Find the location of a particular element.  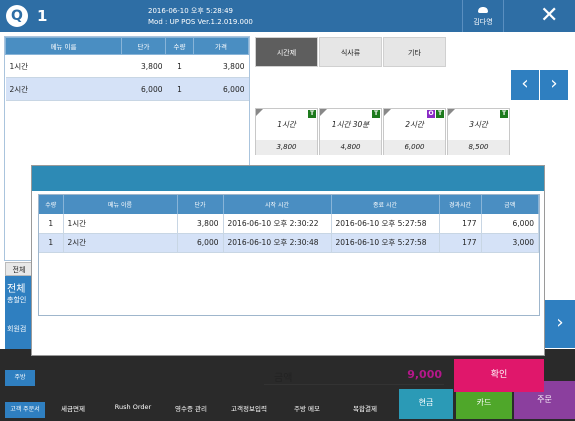

card-button: 카드 is located at coordinates (484, 404).